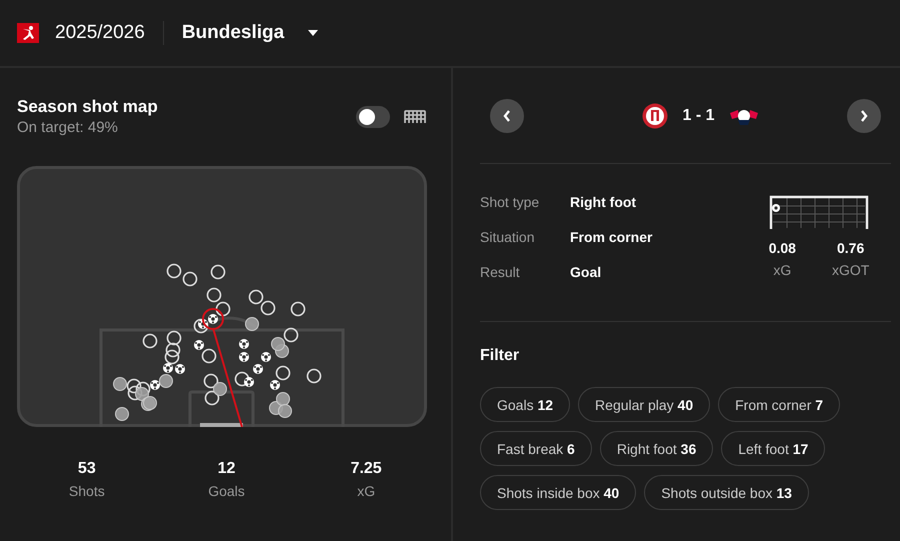  Describe the element at coordinates (313, 33) in the screenshot. I see `caret-icon` at that location.